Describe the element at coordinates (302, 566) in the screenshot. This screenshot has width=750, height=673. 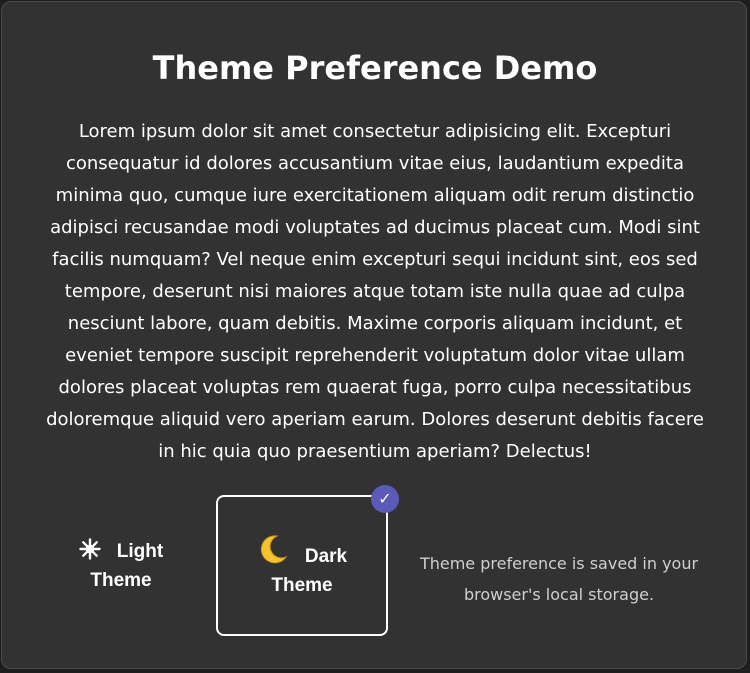
I see `dark-theme-content: Dark Theme` at that location.